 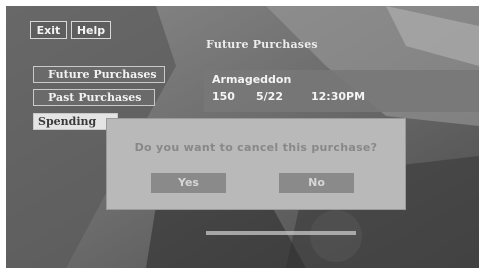 What do you see at coordinates (262, 44) in the screenshot?
I see `screen-title: Future Purchases` at bounding box center [262, 44].